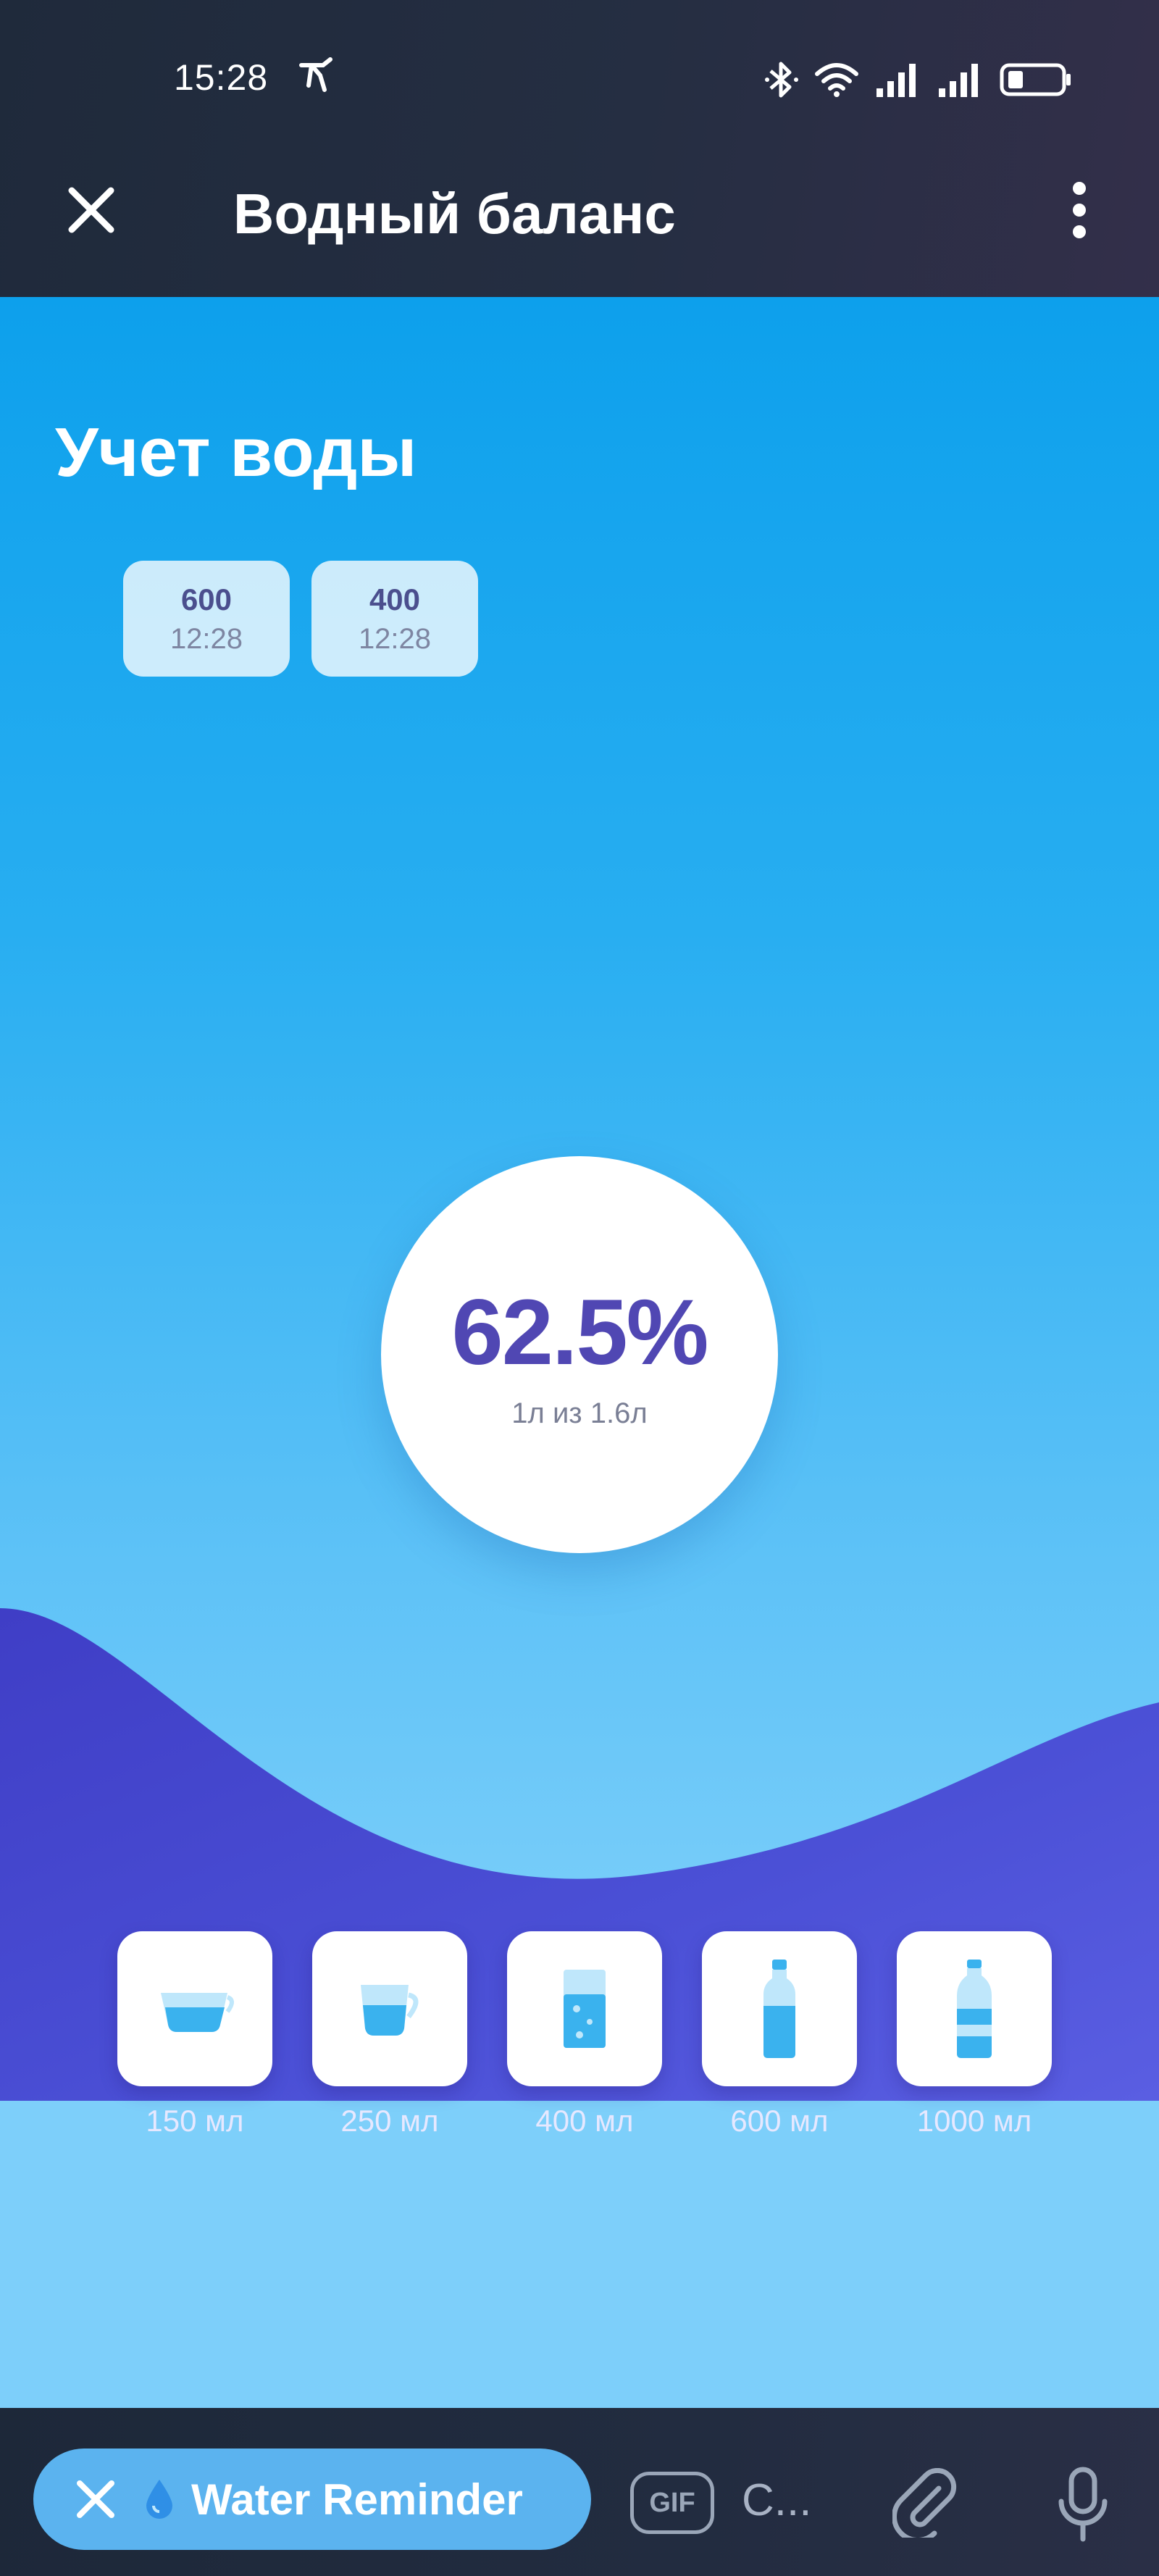 The width and height of the screenshot is (1159, 2576). Describe the element at coordinates (159, 2499) in the screenshot. I see `water-drop-icon` at that location.